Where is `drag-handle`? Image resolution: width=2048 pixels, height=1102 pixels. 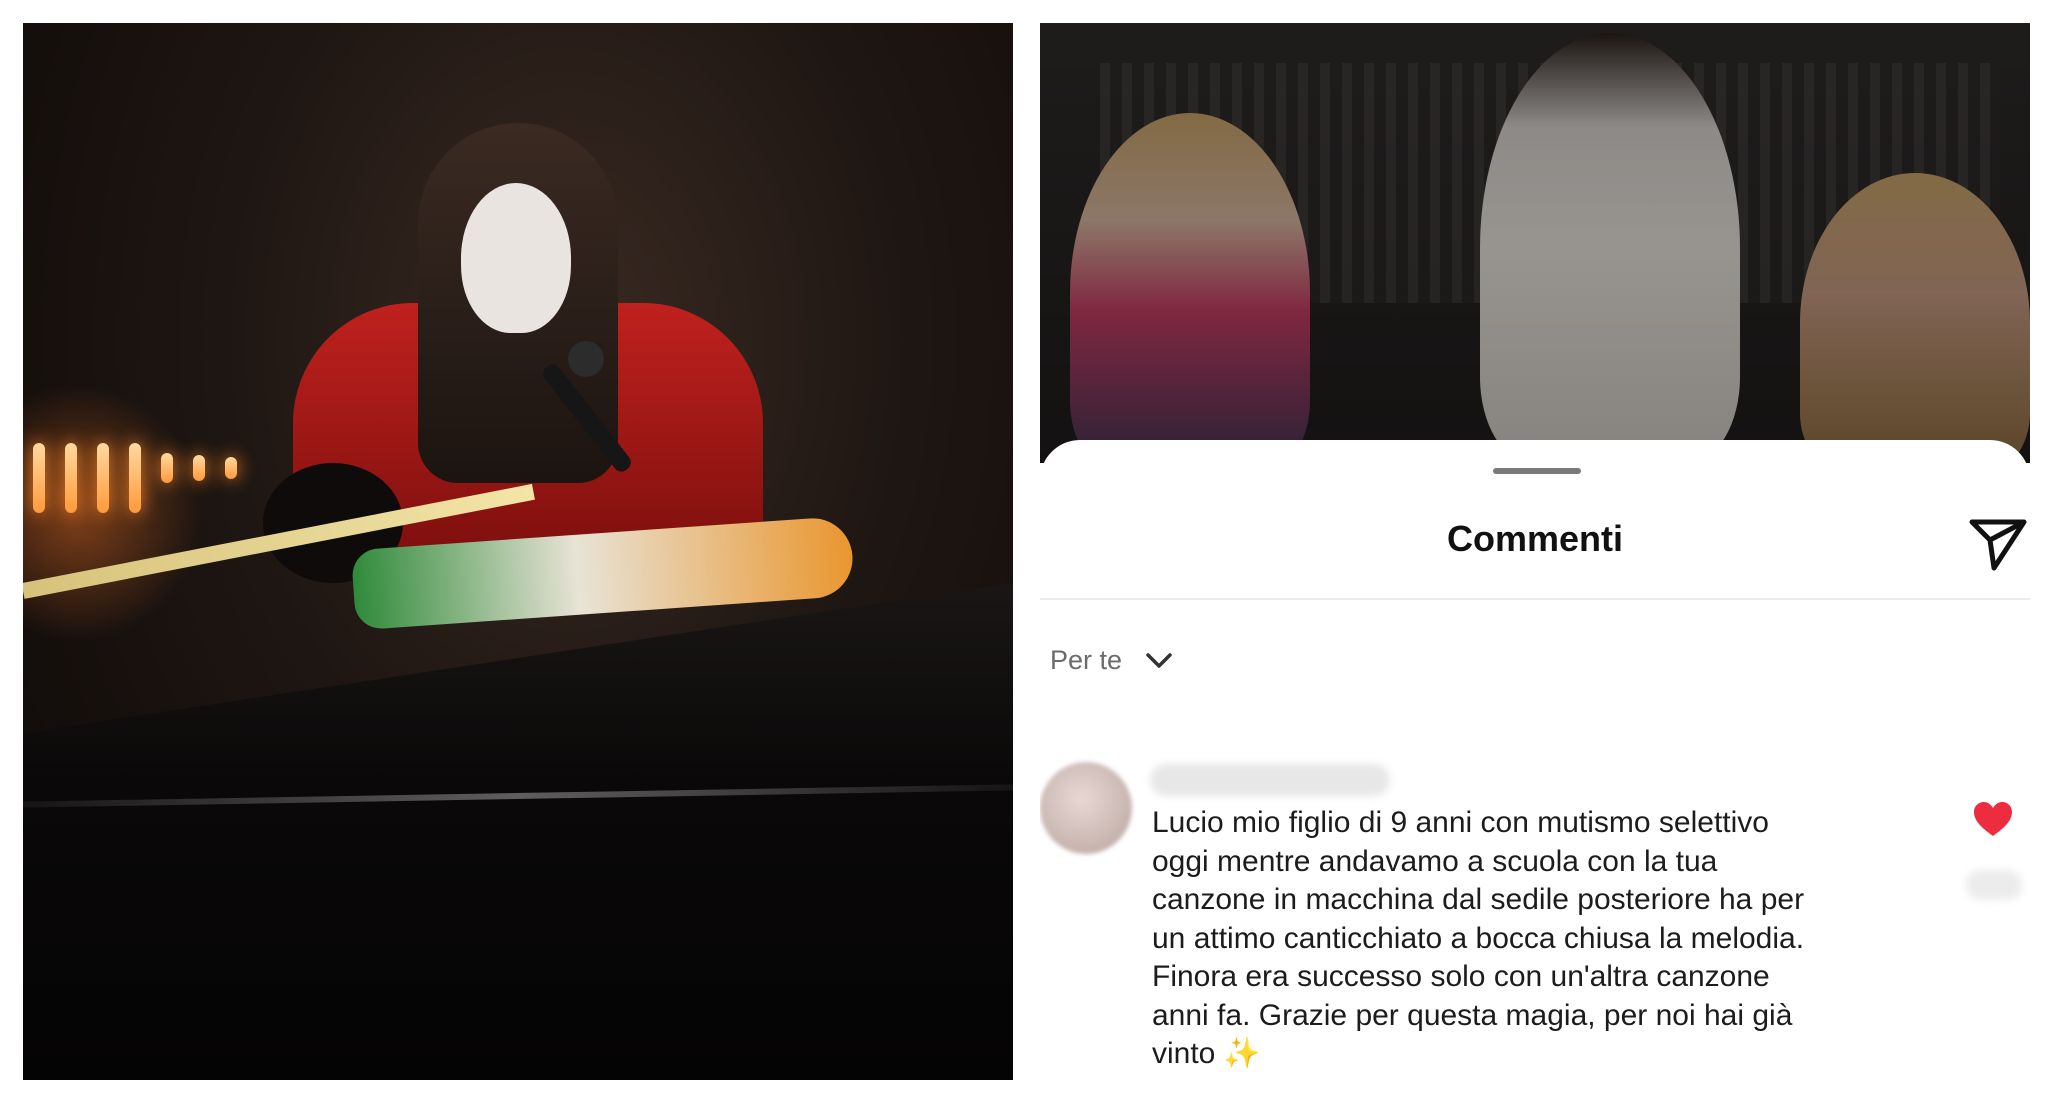
drag-handle is located at coordinates (1537, 471).